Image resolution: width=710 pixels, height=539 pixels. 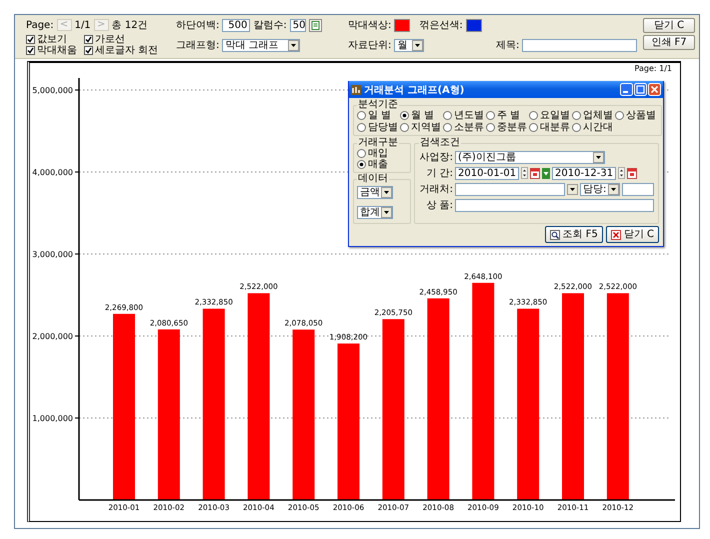 I want to click on date-field: 2010-01-01, so click(x=487, y=173).